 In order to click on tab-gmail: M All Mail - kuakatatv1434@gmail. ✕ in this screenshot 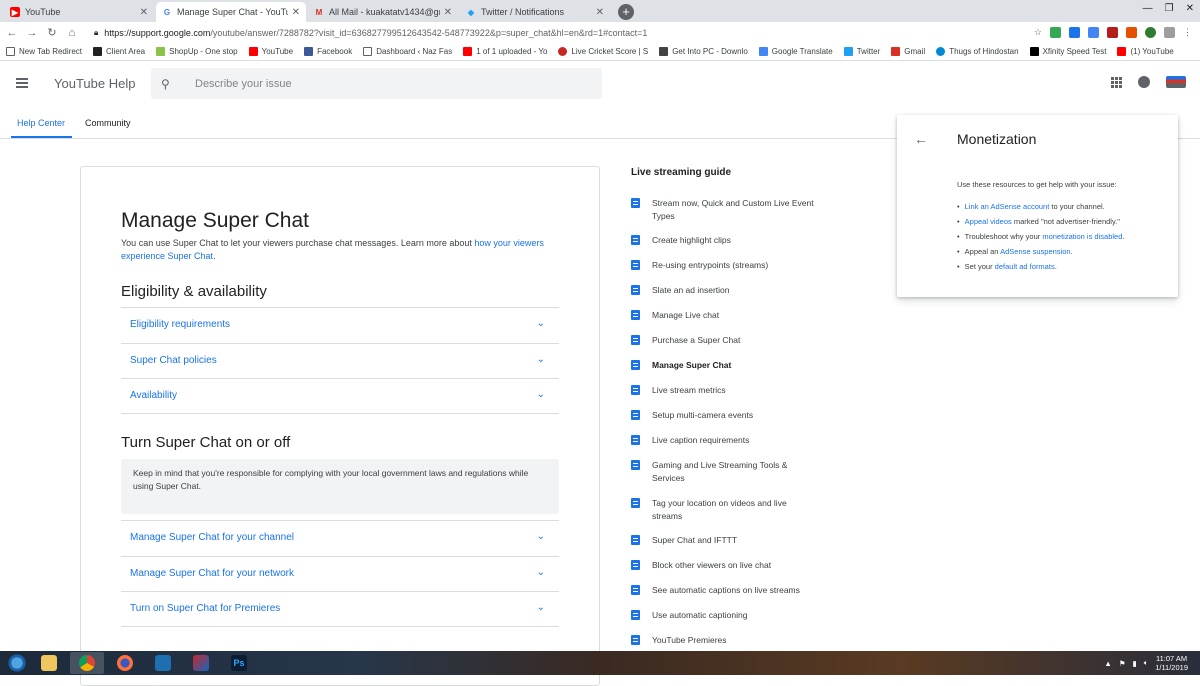, I will do `click(383, 12)`.